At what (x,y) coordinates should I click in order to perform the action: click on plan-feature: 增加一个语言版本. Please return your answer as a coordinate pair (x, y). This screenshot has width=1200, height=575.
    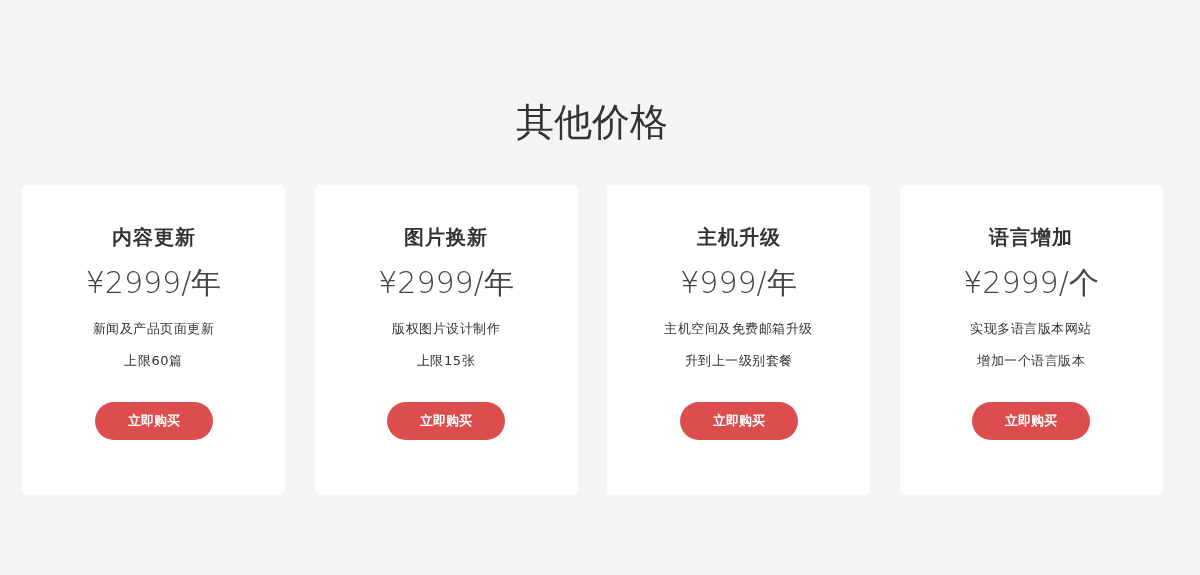
    Looking at the image, I should click on (1031, 361).